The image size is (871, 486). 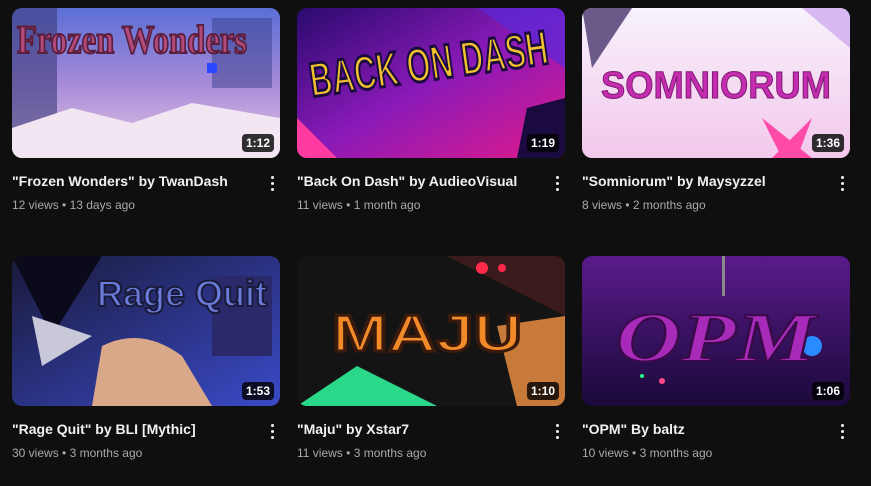 I want to click on video-metadata: 11 views • 3 months ago, so click(x=361, y=453).